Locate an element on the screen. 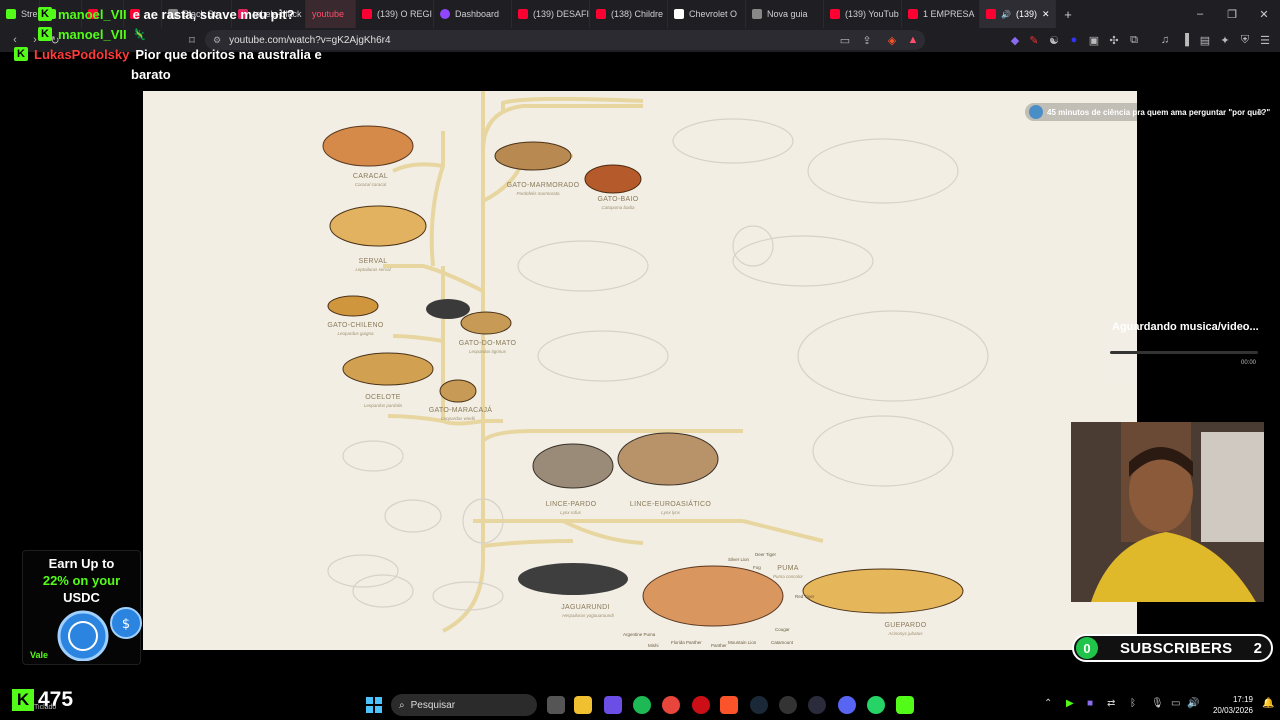 This screenshot has width=1280, height=720. close-window-icon: ✕ is located at coordinates (1264, 14).